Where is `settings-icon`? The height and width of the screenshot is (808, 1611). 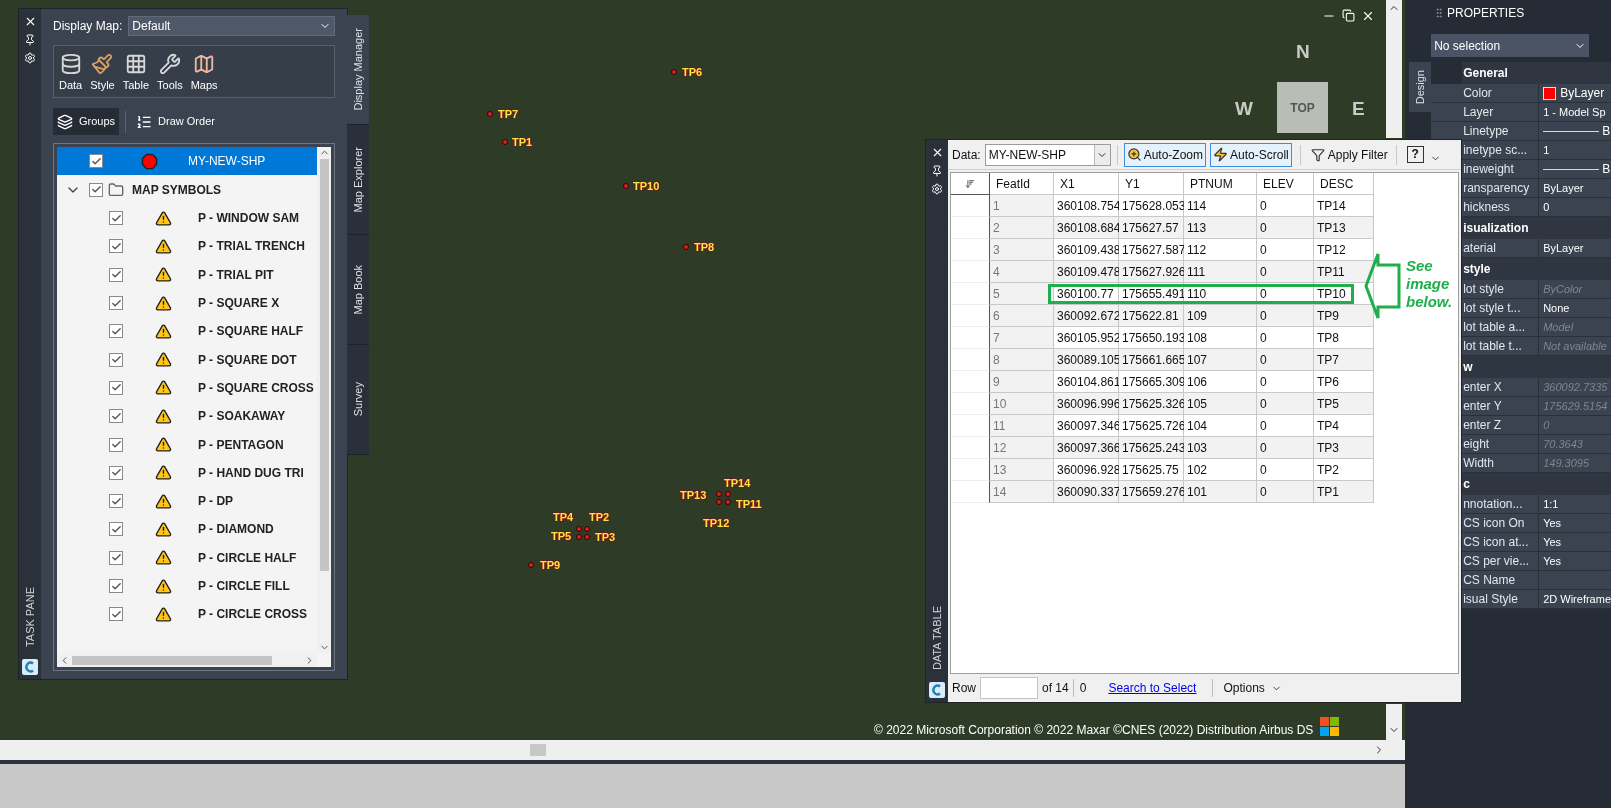 settings-icon is located at coordinates (937, 189).